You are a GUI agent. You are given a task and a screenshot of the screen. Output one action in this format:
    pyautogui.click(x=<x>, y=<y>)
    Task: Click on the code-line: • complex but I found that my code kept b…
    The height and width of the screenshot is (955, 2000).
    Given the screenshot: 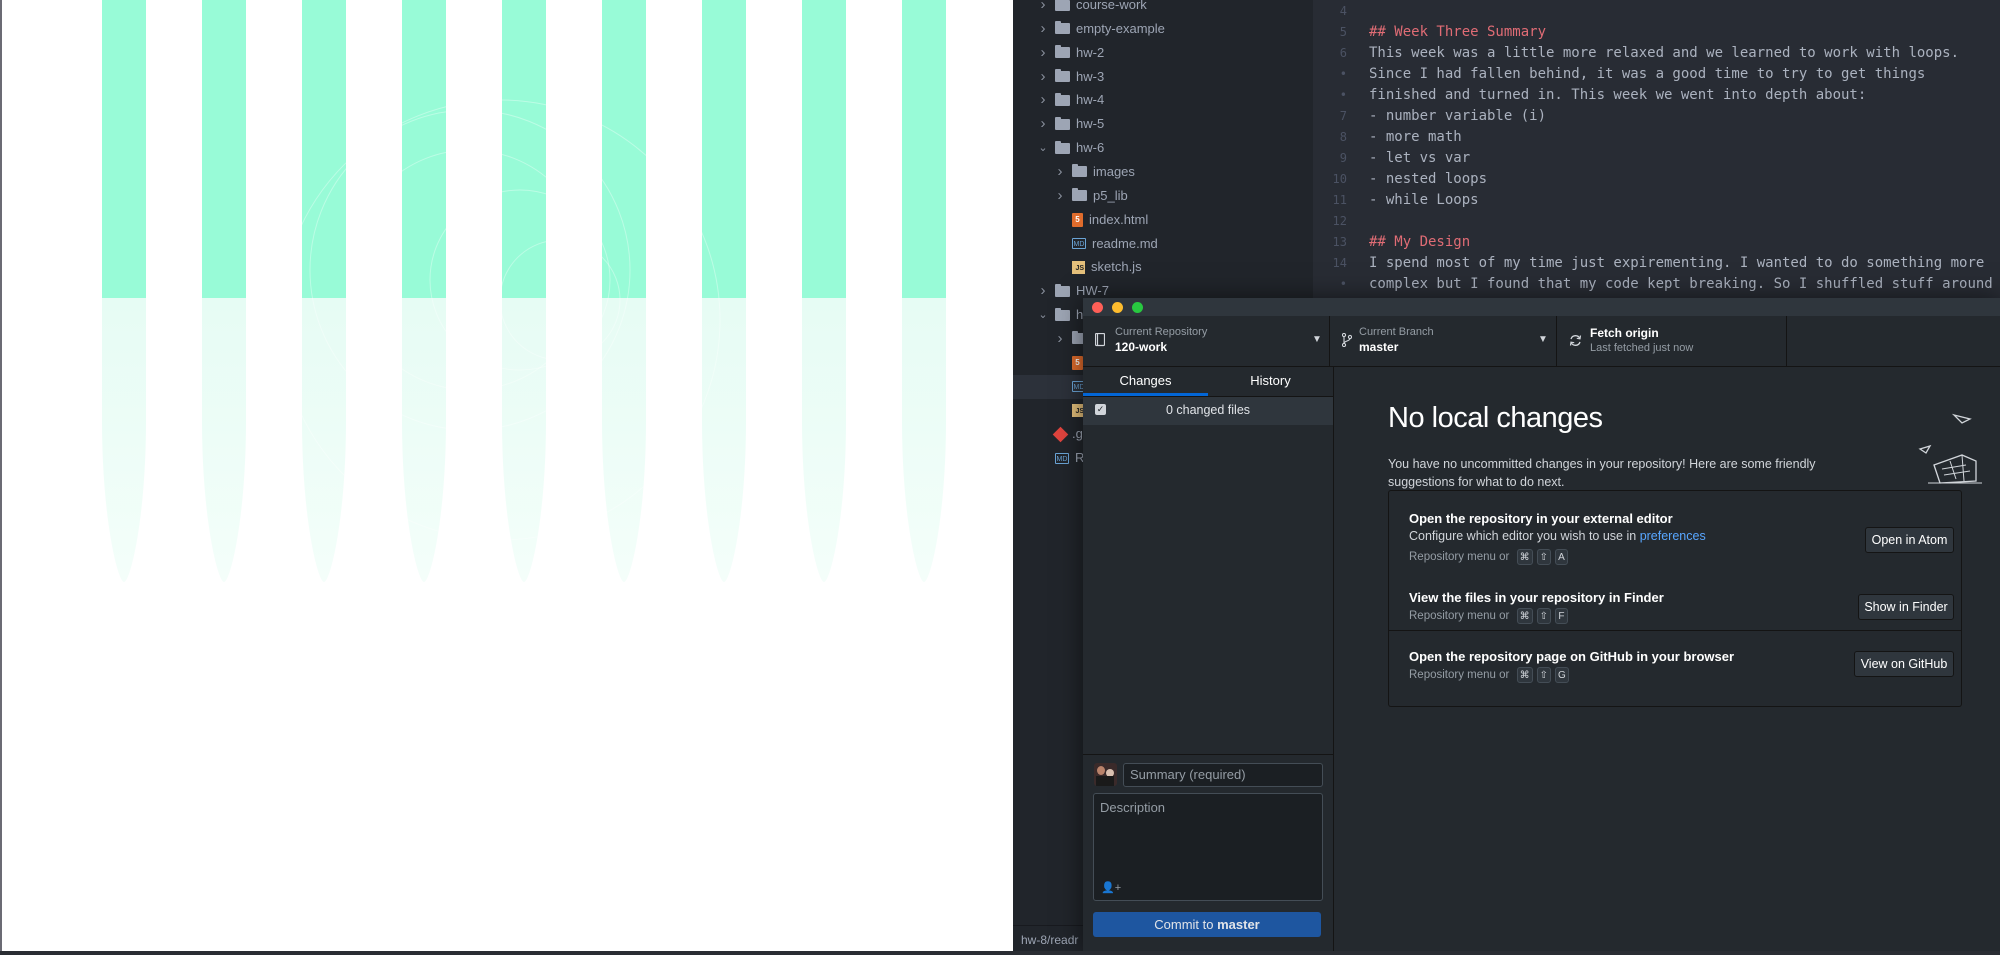 What is the action you would take?
    pyautogui.click(x=1656, y=284)
    